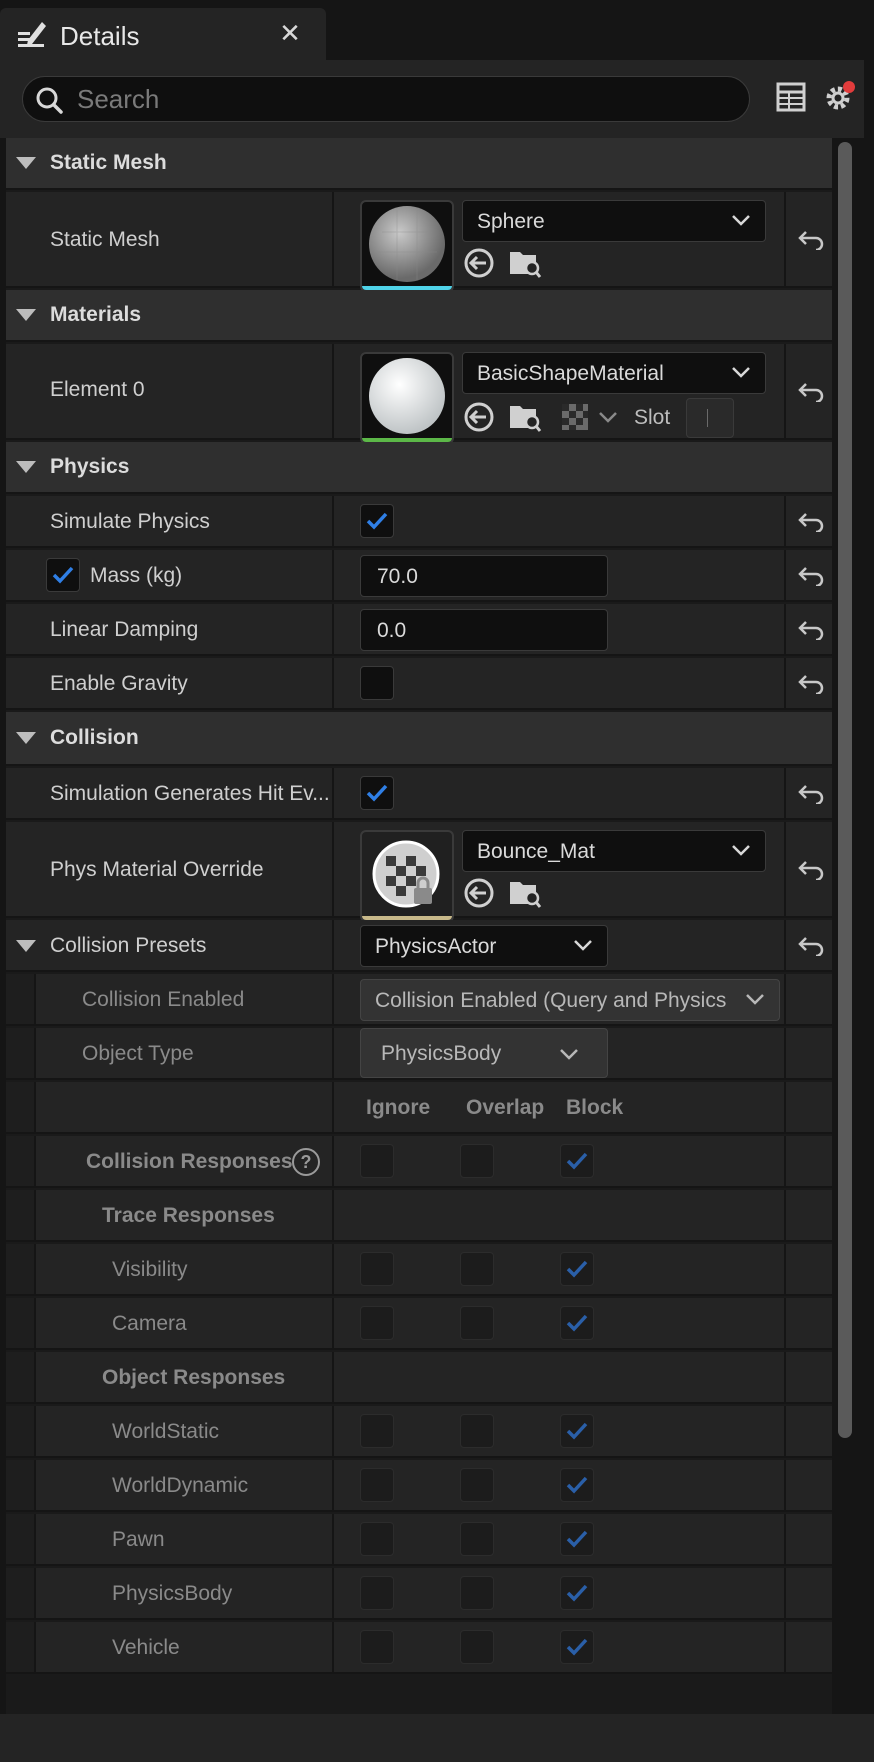 Image resolution: width=874 pixels, height=1762 pixels. I want to click on object-responses-row: Object Responses, so click(419, 1378).